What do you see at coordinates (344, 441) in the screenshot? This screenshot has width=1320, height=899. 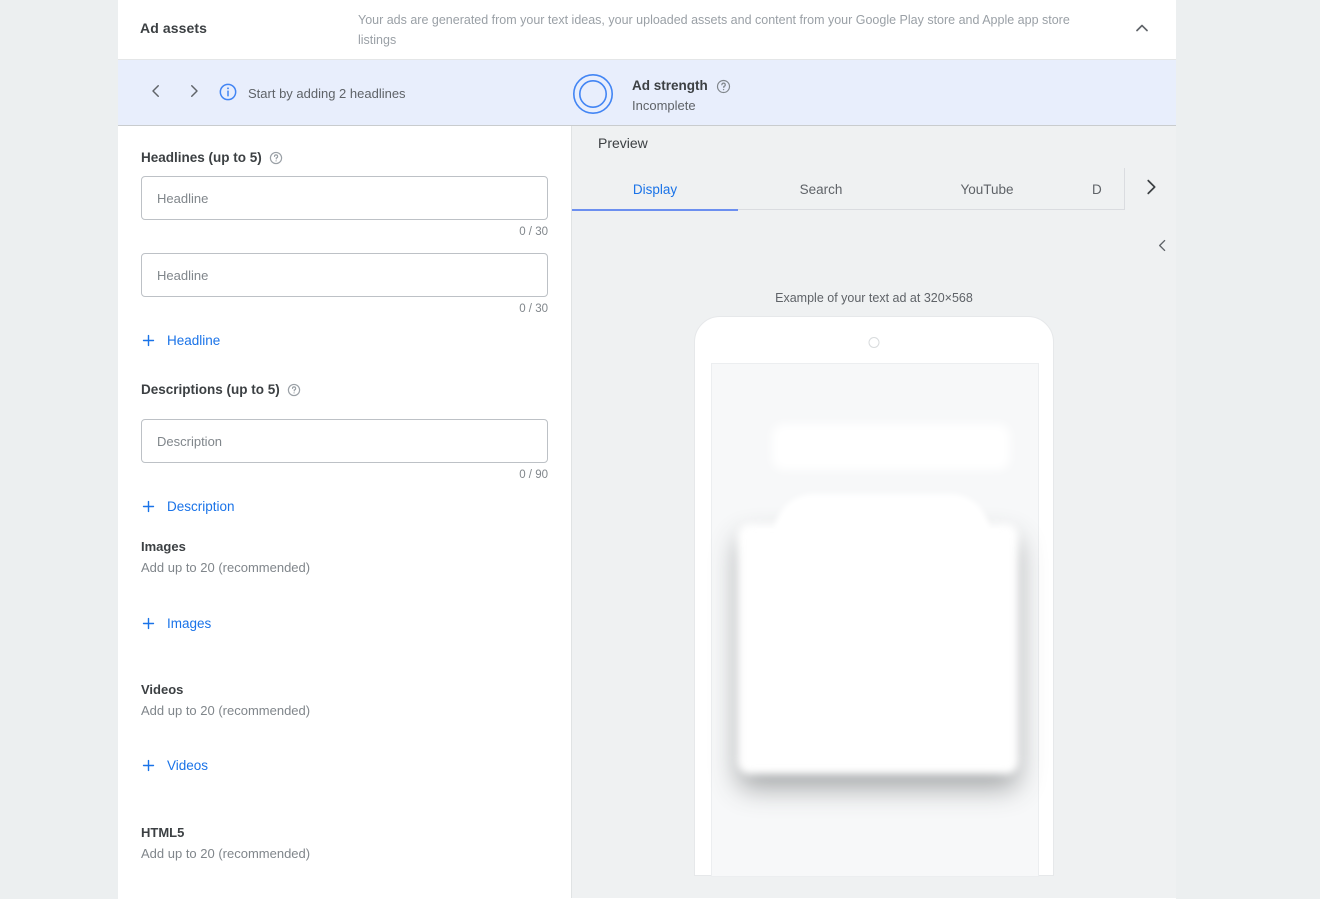 I see `description-input-1: Description` at bounding box center [344, 441].